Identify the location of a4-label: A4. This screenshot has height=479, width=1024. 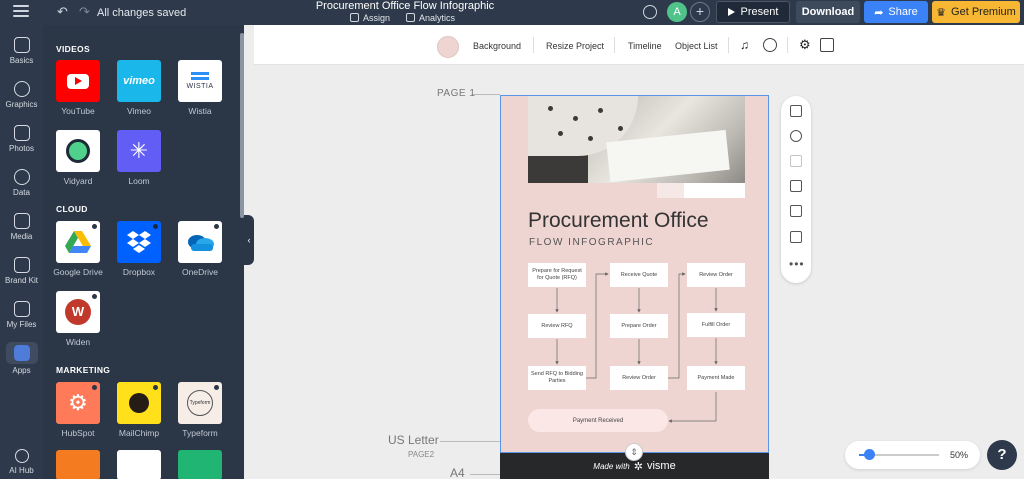
(457, 472).